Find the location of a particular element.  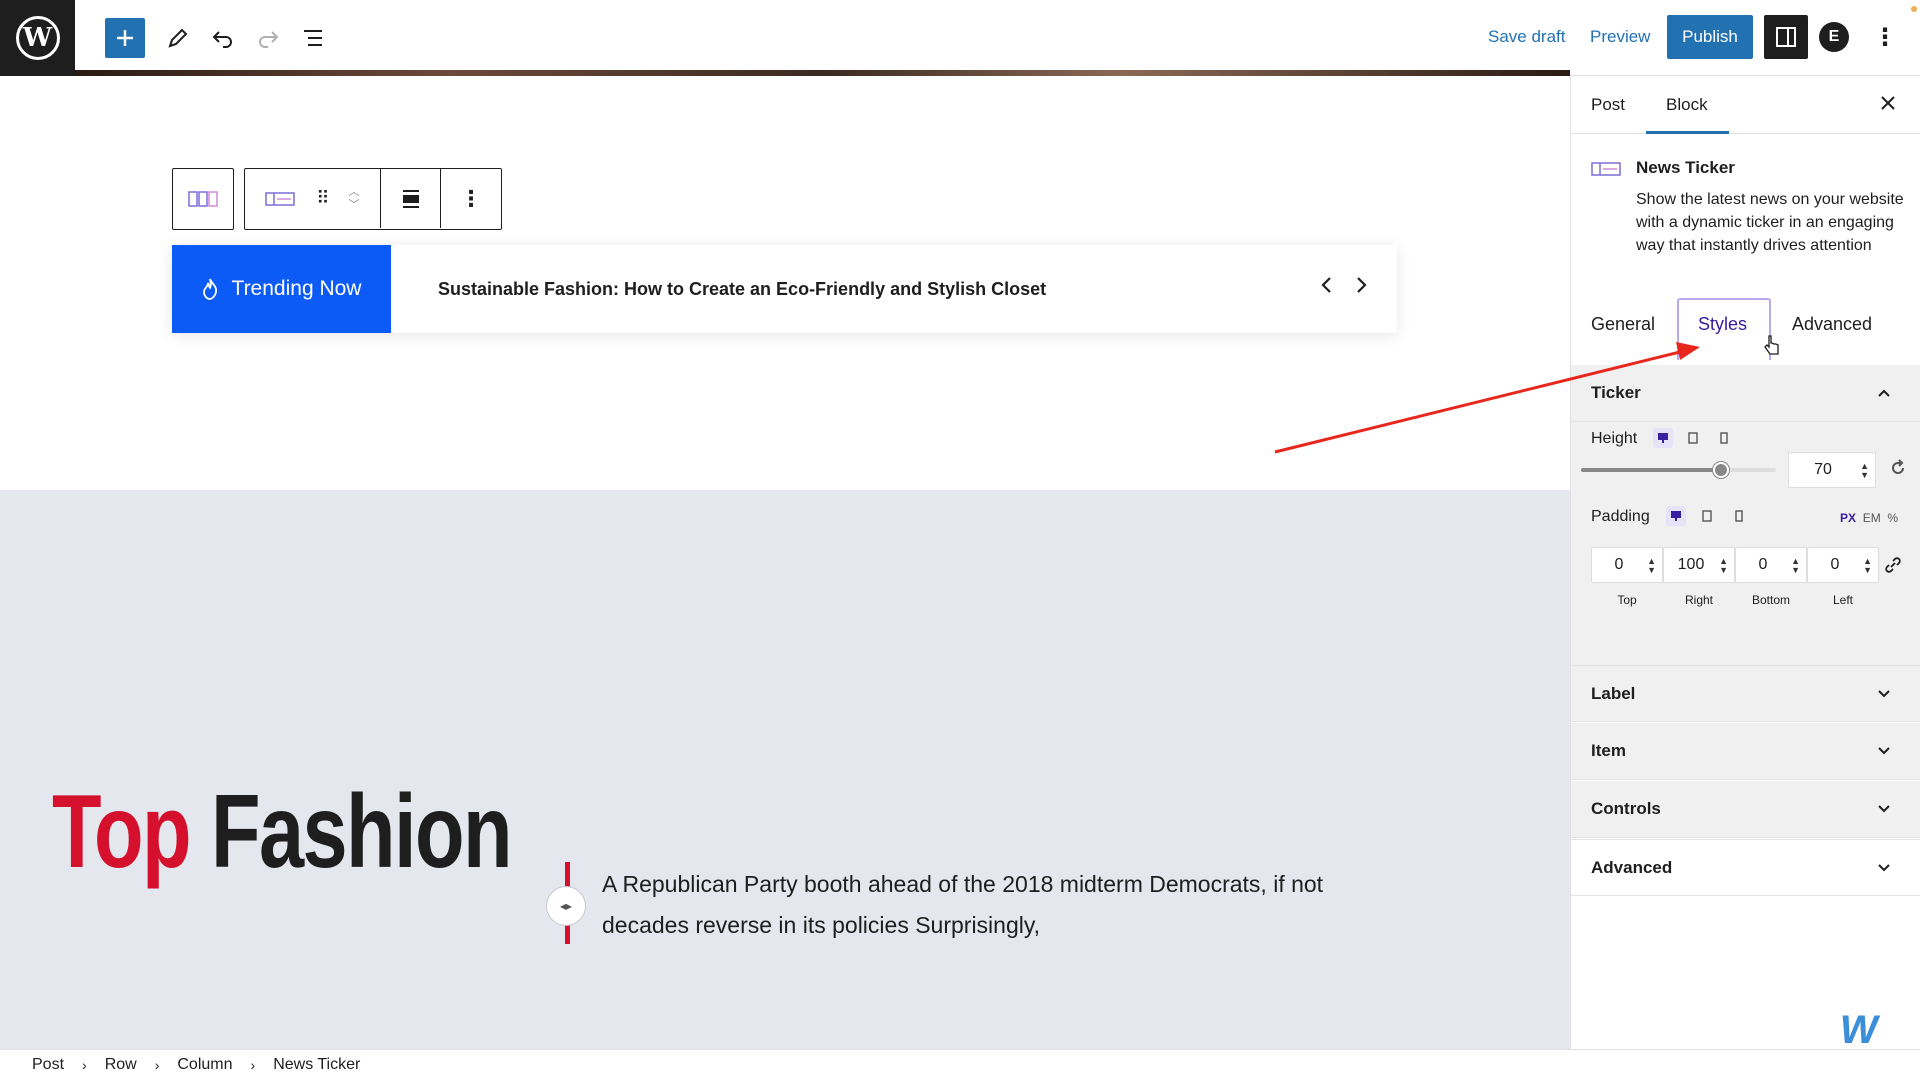

panel-label-toggle: Label is located at coordinates (1745, 693).